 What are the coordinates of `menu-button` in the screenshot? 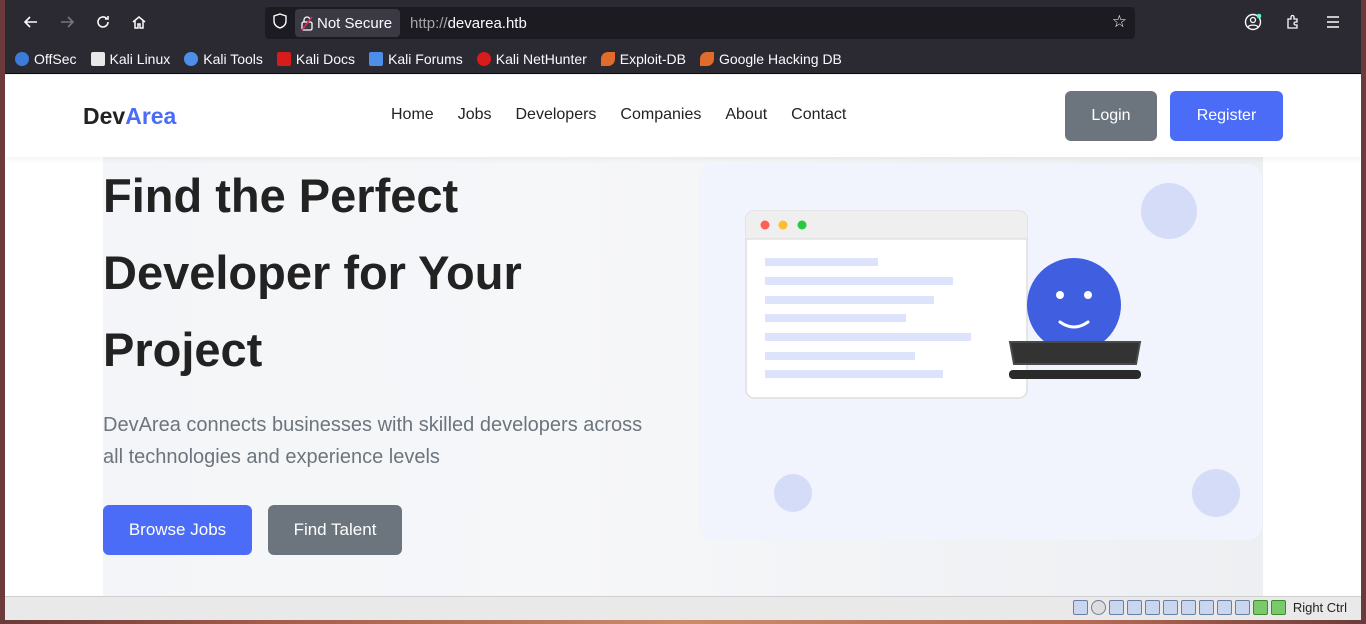 It's located at (1333, 22).